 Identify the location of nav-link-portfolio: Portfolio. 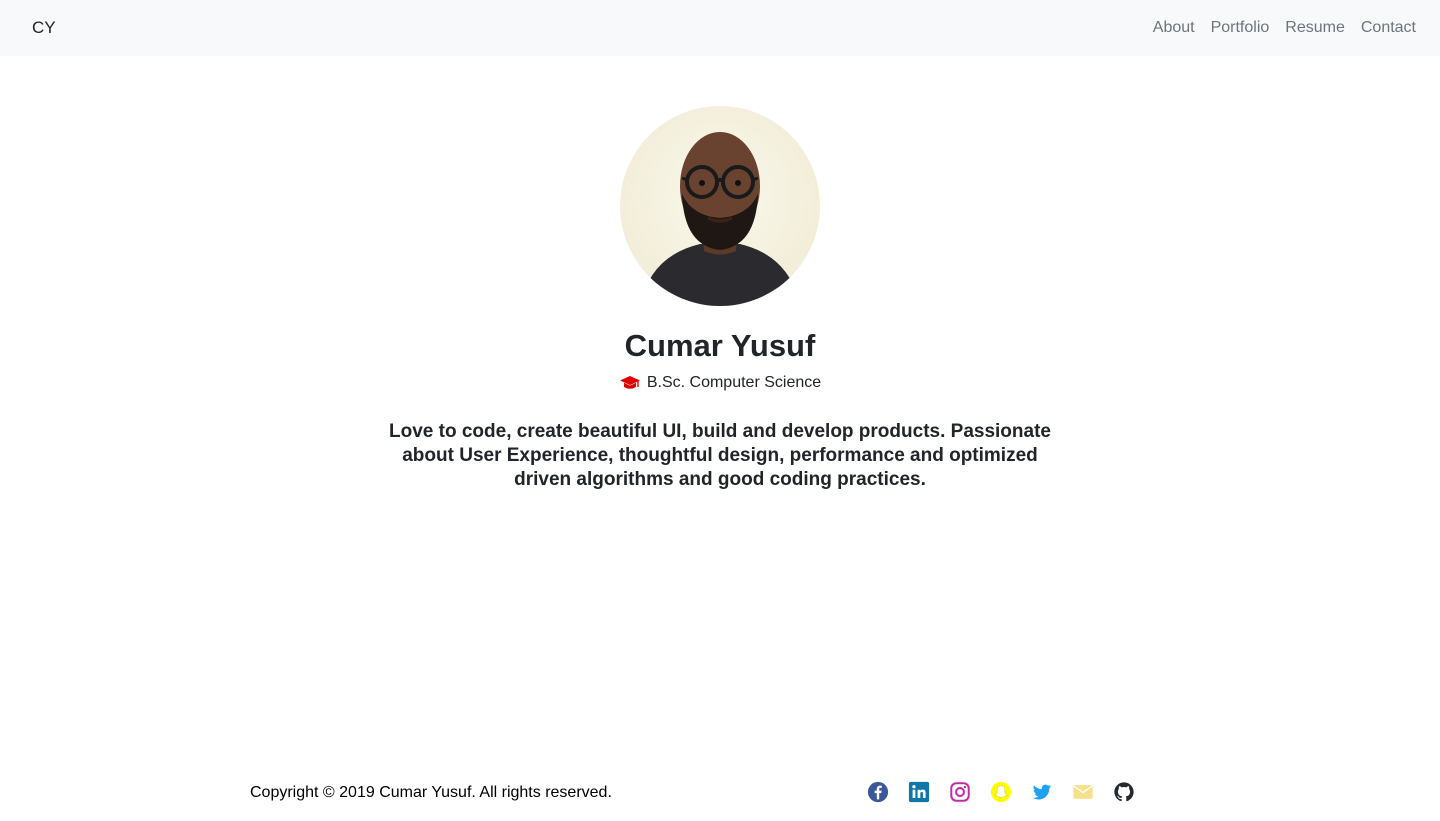
(1240, 28).